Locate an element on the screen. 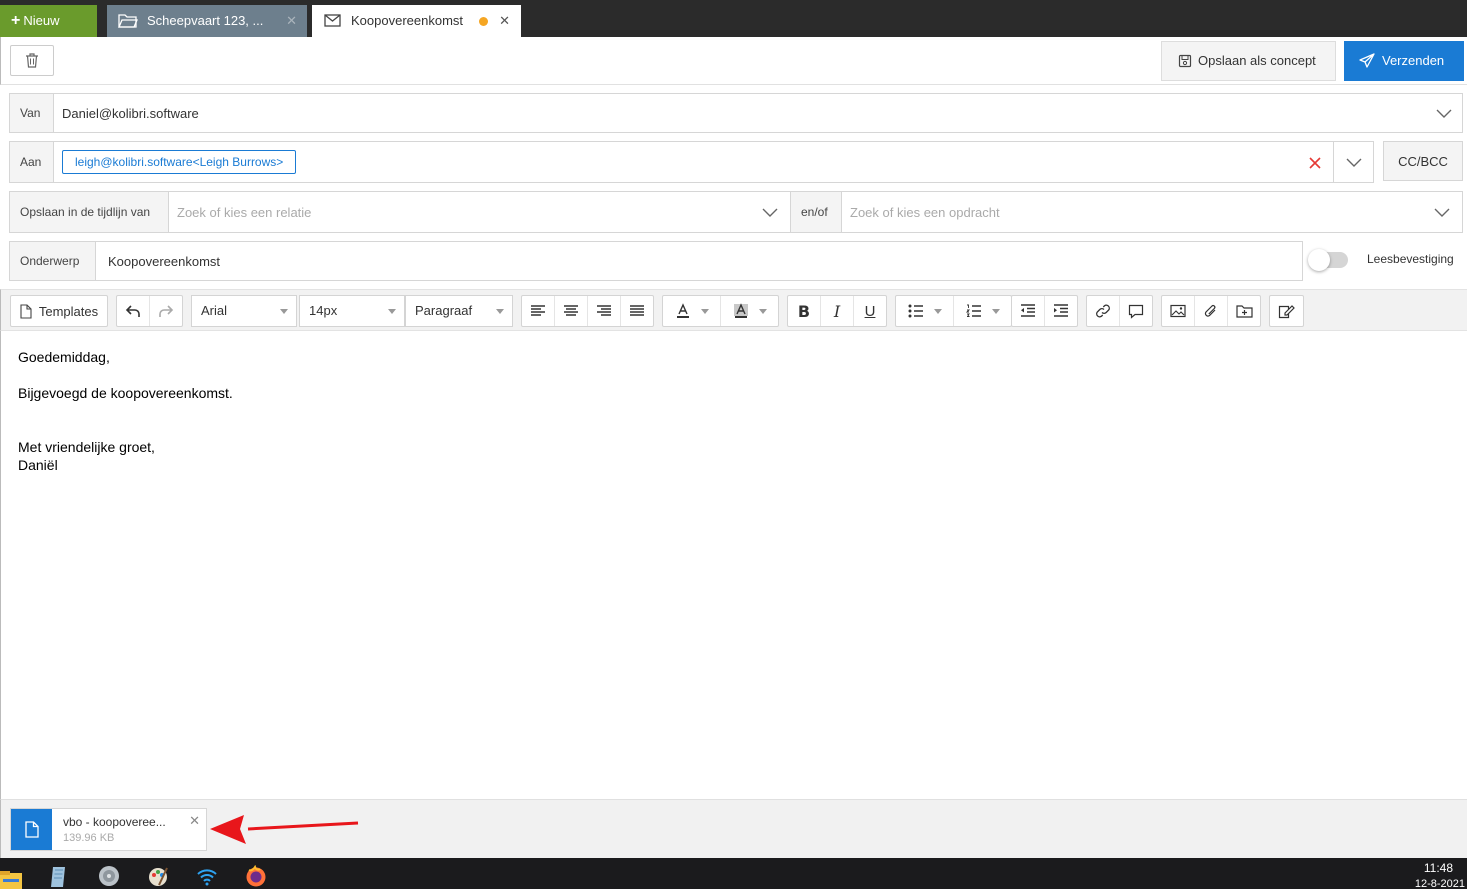  remove-attachment-icon: ✕ is located at coordinates (194, 821).